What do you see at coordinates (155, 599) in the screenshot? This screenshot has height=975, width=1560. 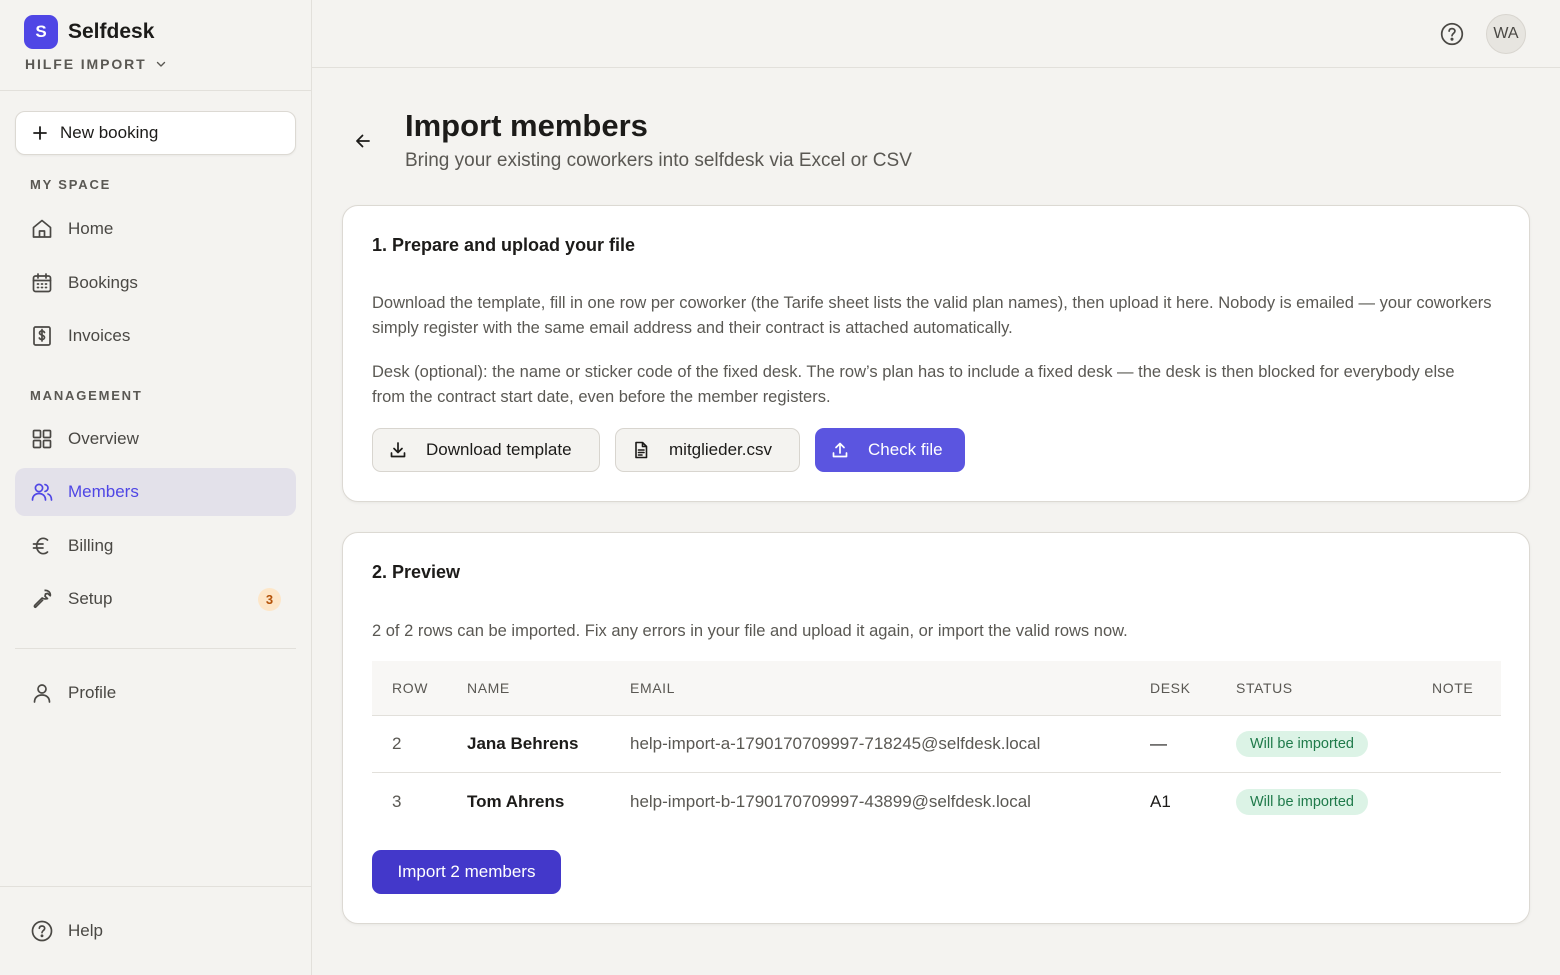 I see `sidebar-item-setup: Setup 3` at bounding box center [155, 599].